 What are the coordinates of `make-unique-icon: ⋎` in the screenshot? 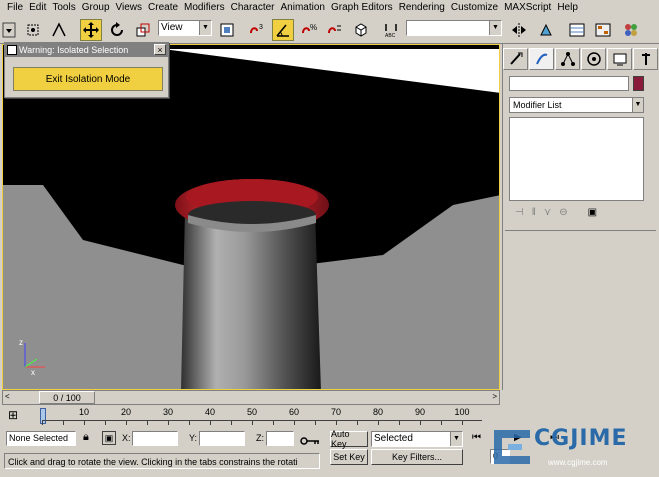 It's located at (547, 212).